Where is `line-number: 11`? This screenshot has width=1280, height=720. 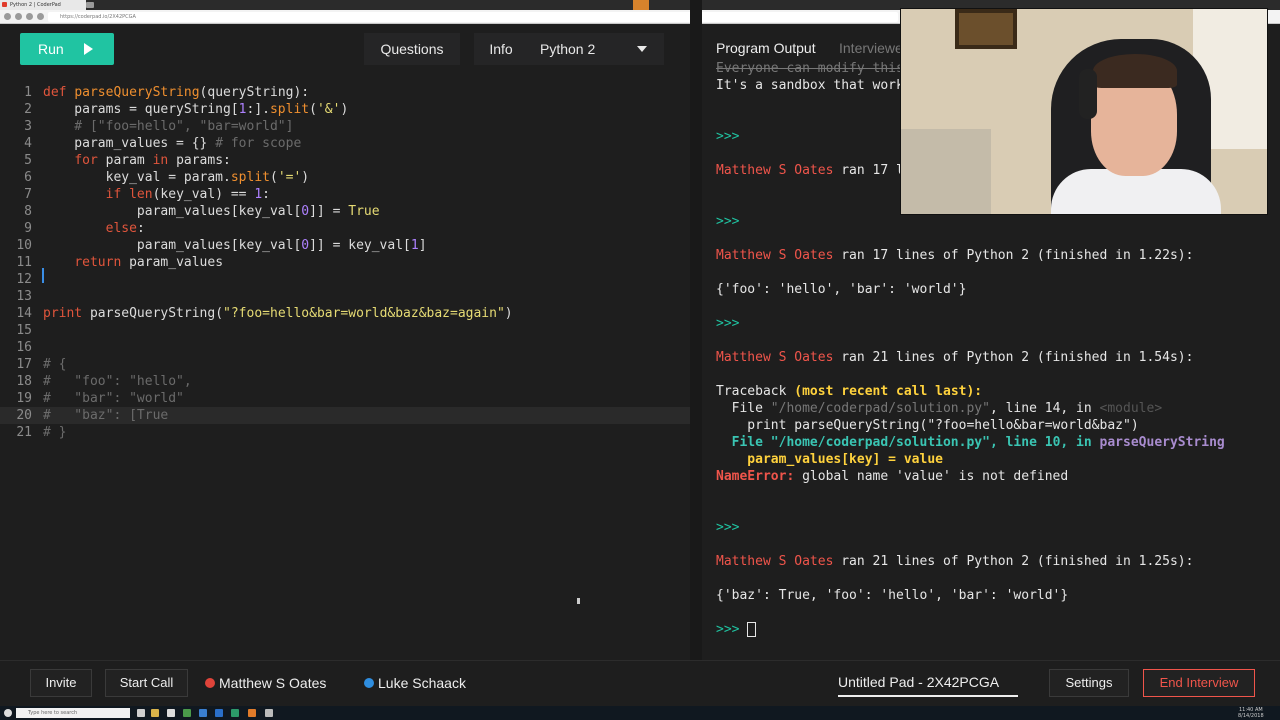 line-number: 11 is located at coordinates (24, 262).